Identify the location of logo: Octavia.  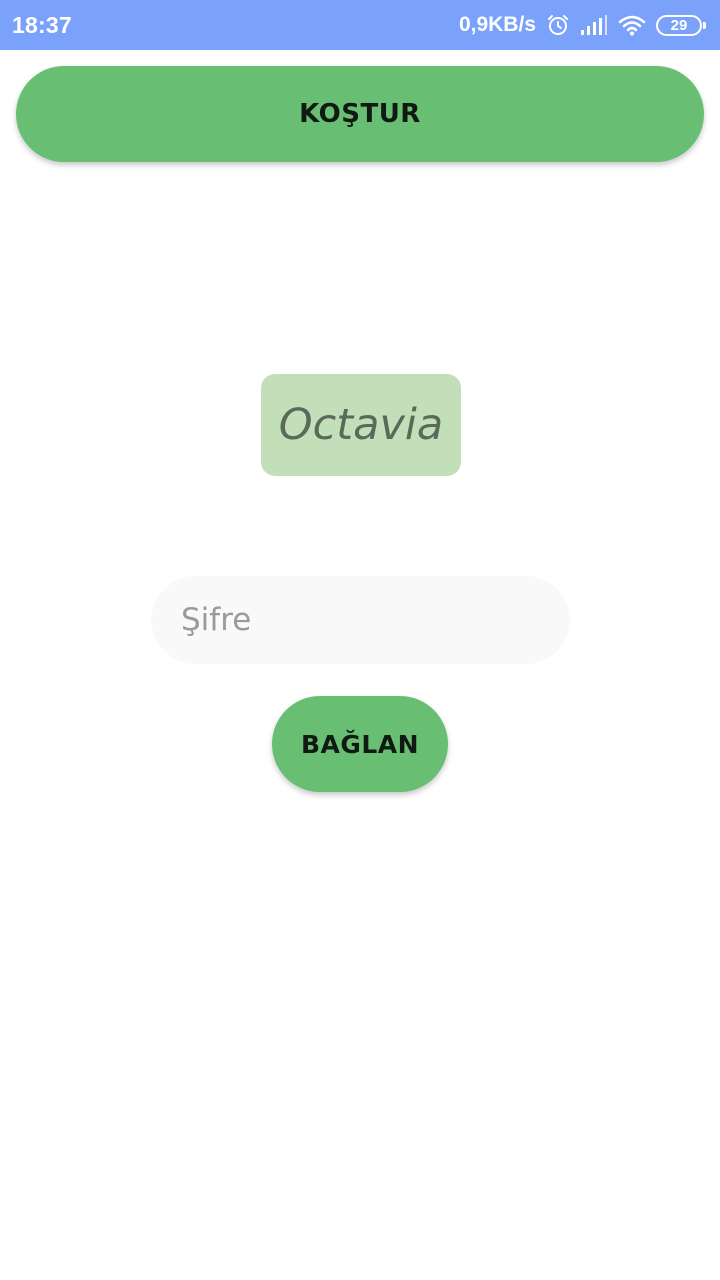
(361, 425).